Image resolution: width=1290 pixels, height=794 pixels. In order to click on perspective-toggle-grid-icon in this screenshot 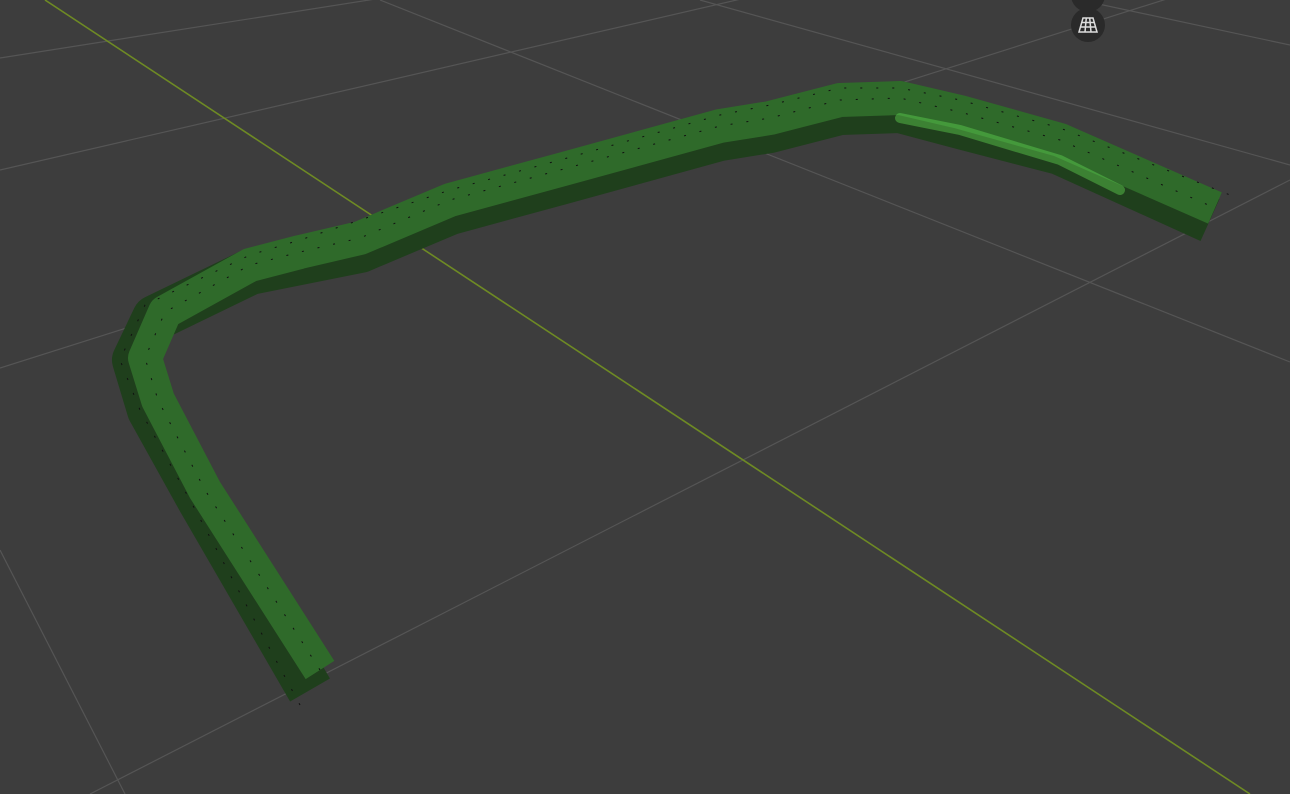, I will do `click(1088, 25)`.